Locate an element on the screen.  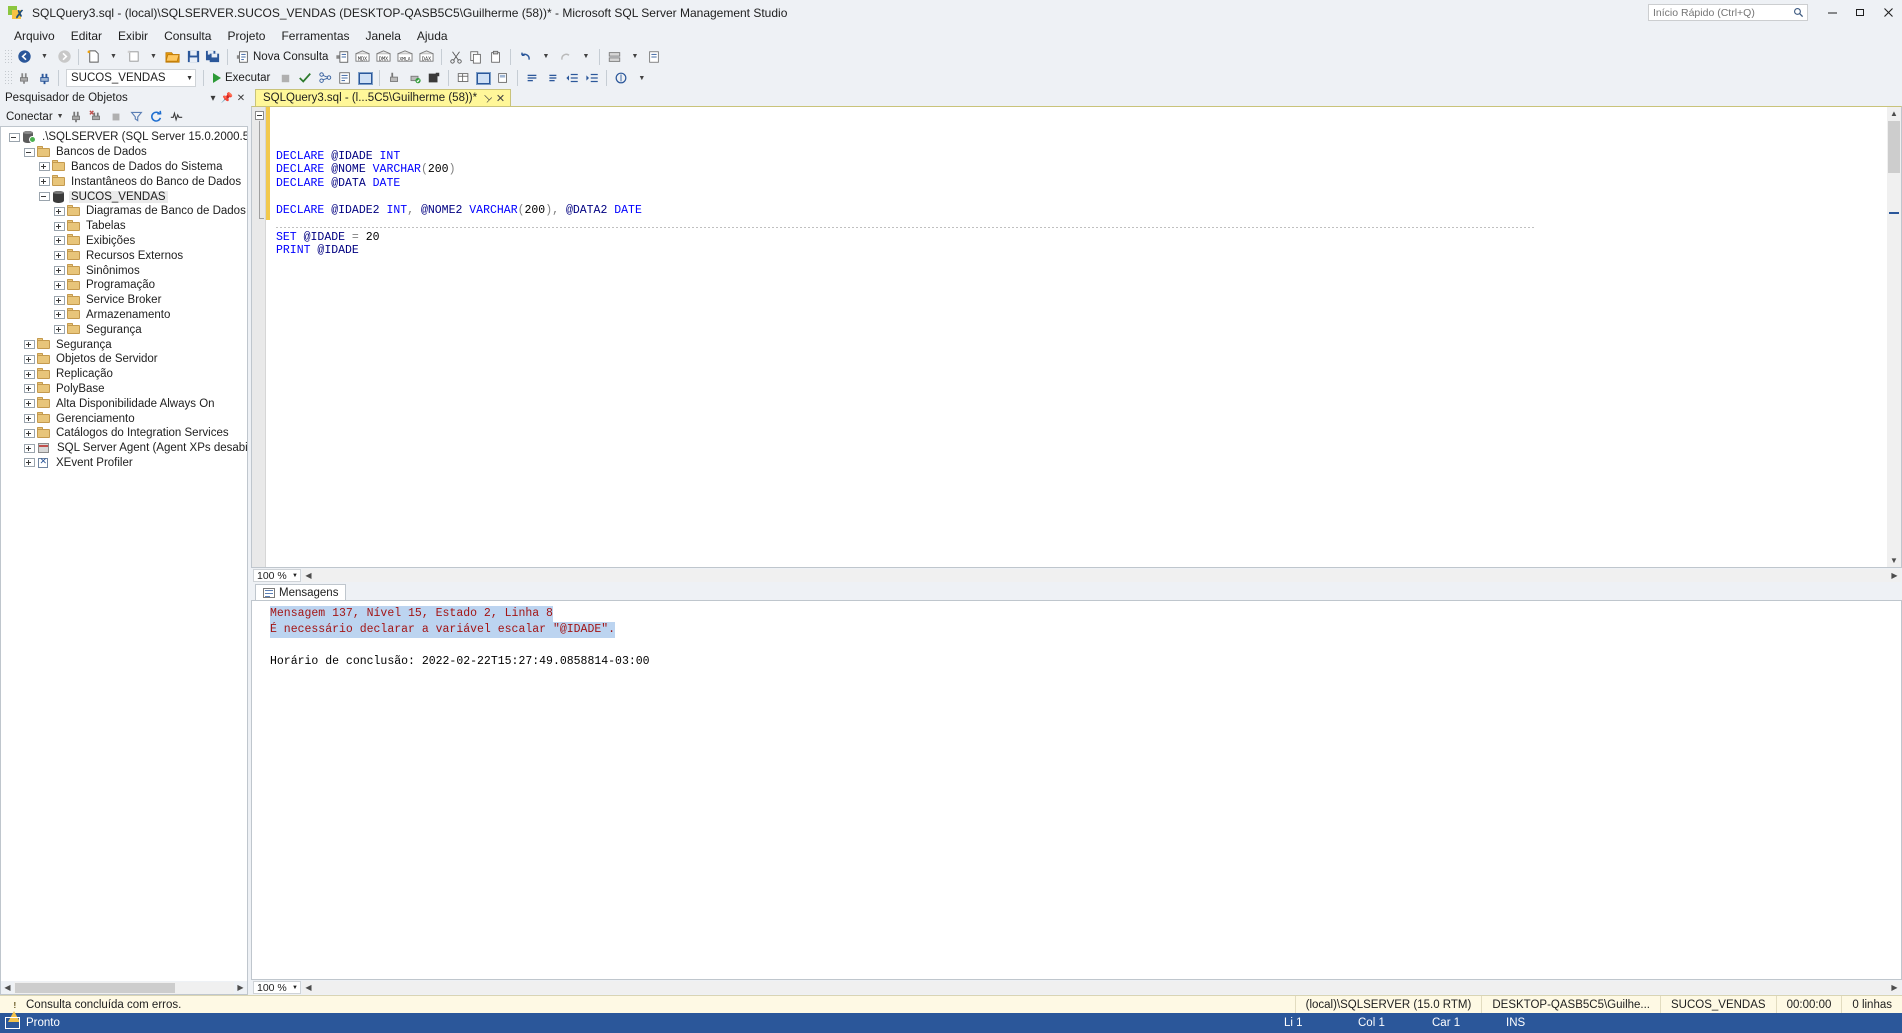
fold-collapse-icon is located at coordinates (259, 115).